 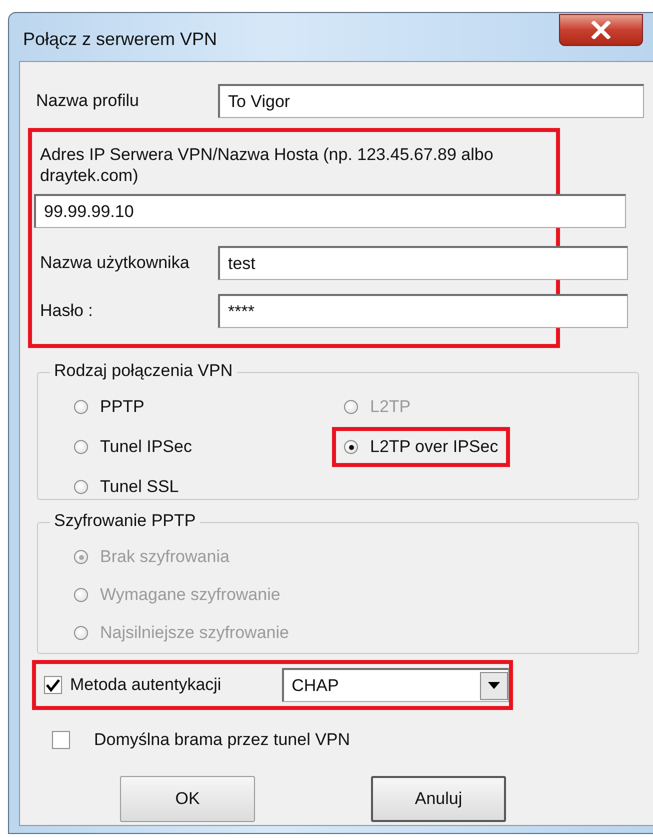 I want to click on field-label: Hasło :, so click(x=67, y=311).